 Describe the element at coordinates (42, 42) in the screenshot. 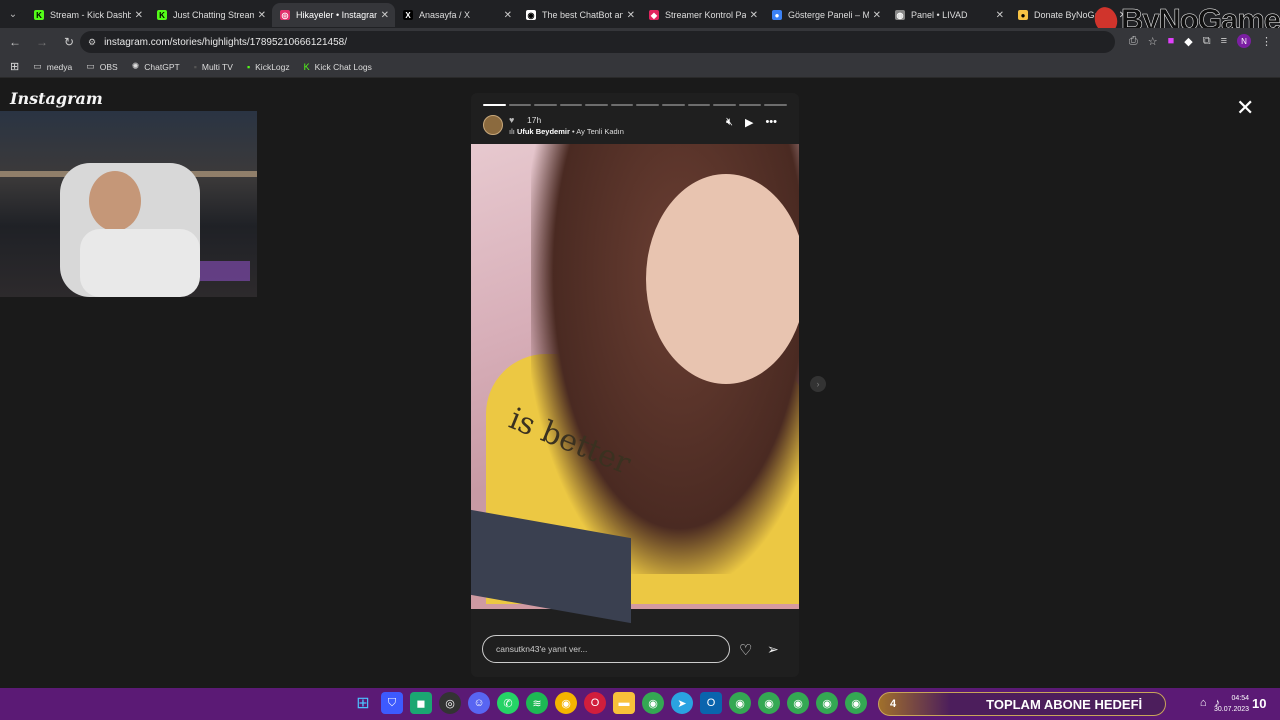

I see `forward-button: →` at that location.